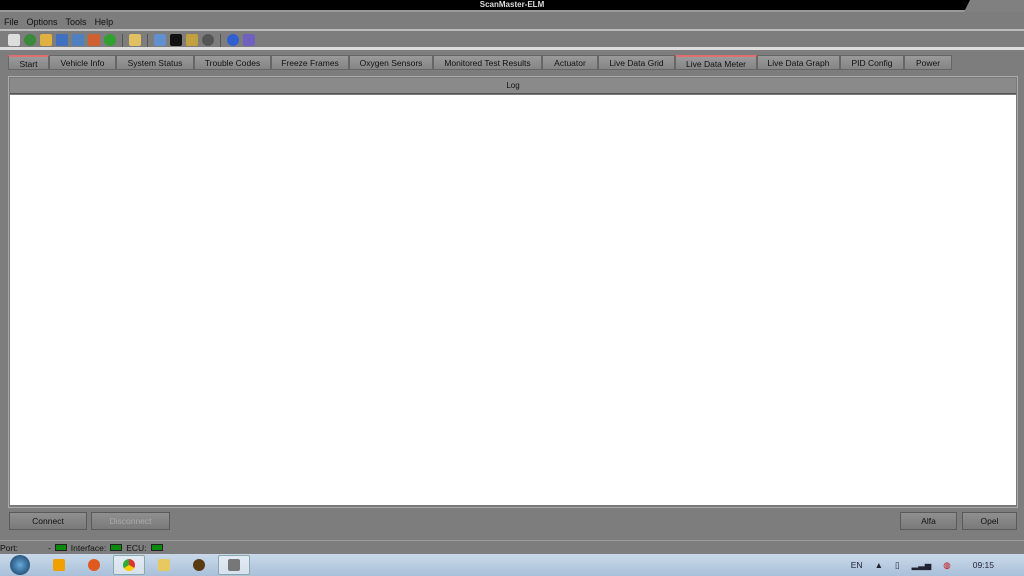 The image size is (1024, 576). Describe the element at coordinates (11, 22) in the screenshot. I see `menu-file: File` at that location.